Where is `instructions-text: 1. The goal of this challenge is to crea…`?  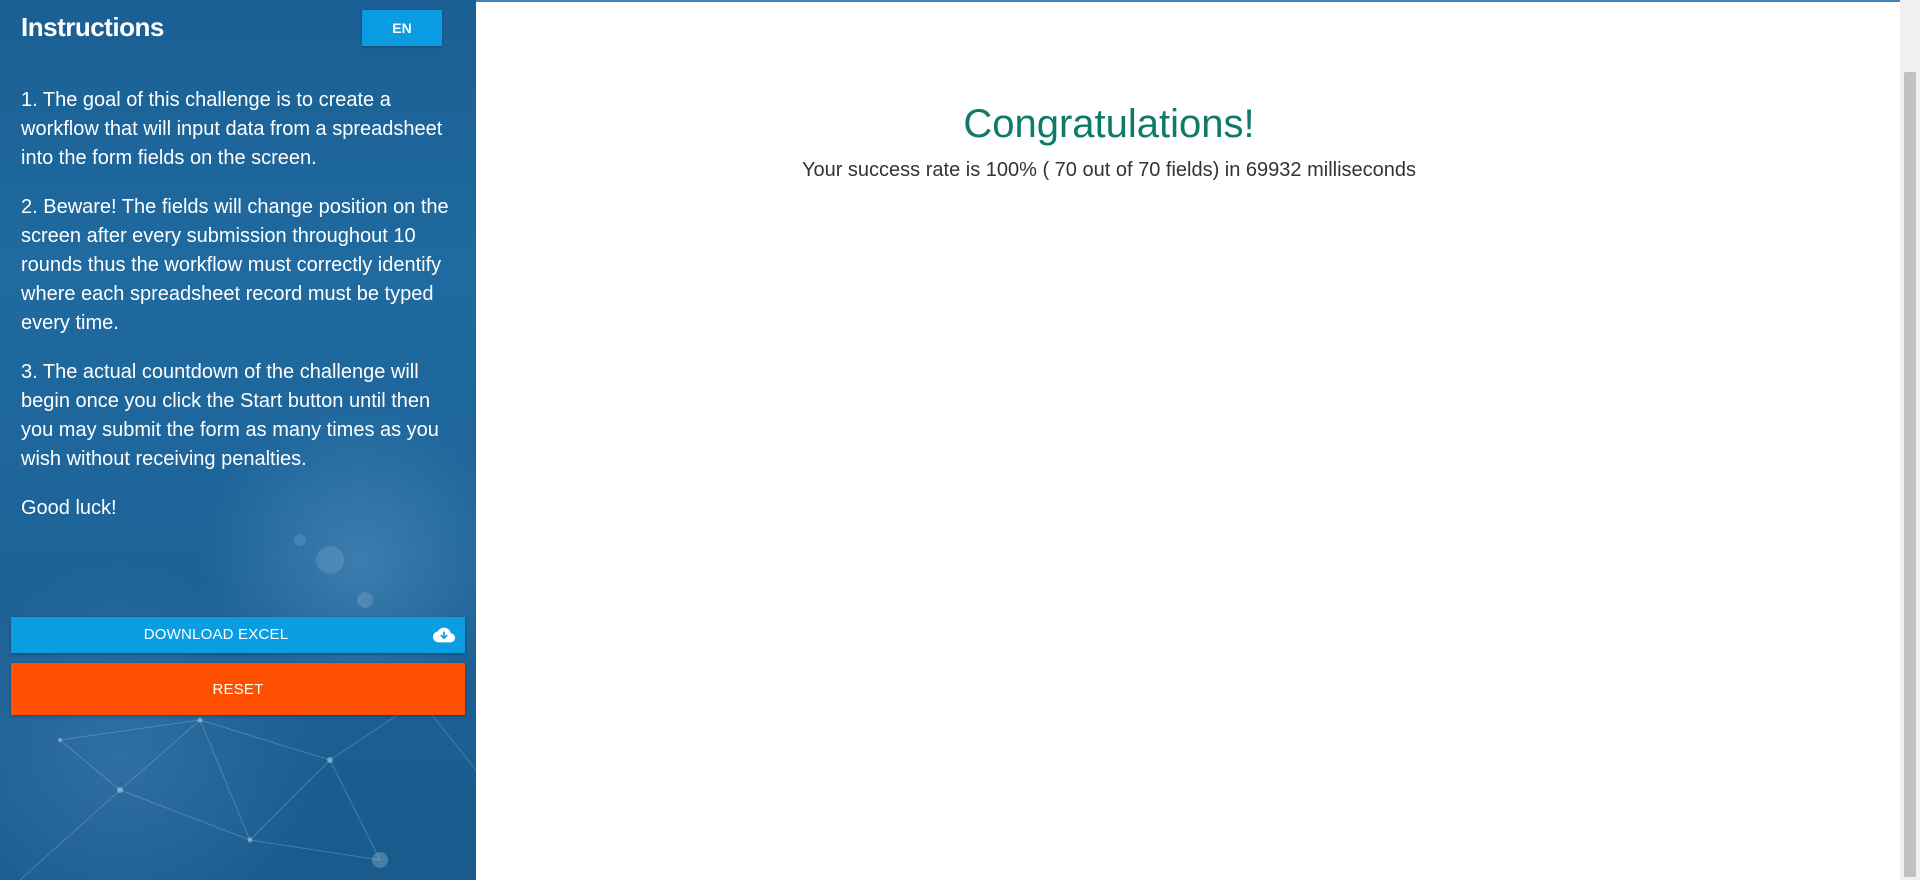
instructions-text: 1. The goal of this challenge is to crea… is located at coordinates (241, 314).